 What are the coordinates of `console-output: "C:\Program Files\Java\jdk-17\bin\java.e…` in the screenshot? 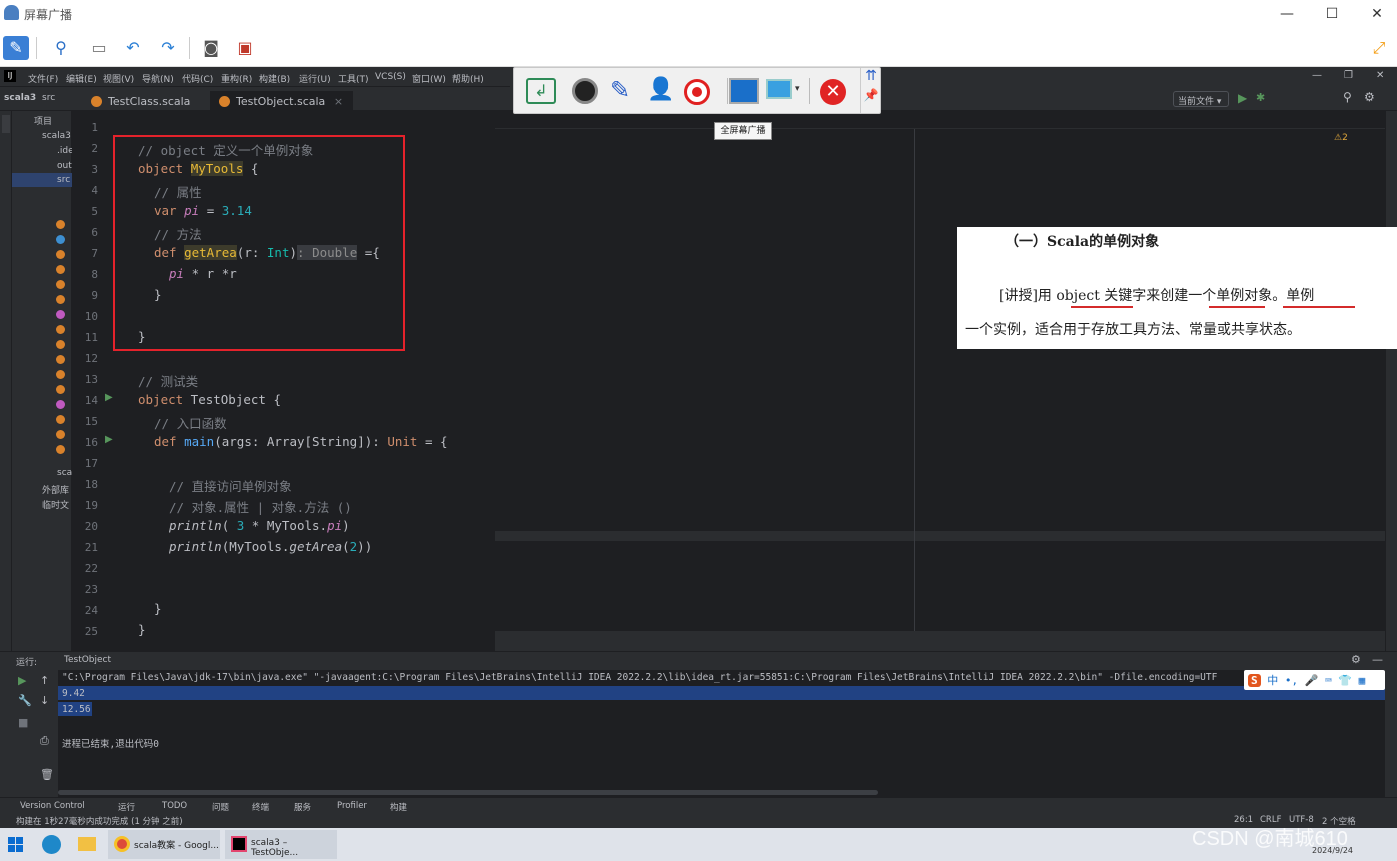 It's located at (721, 733).